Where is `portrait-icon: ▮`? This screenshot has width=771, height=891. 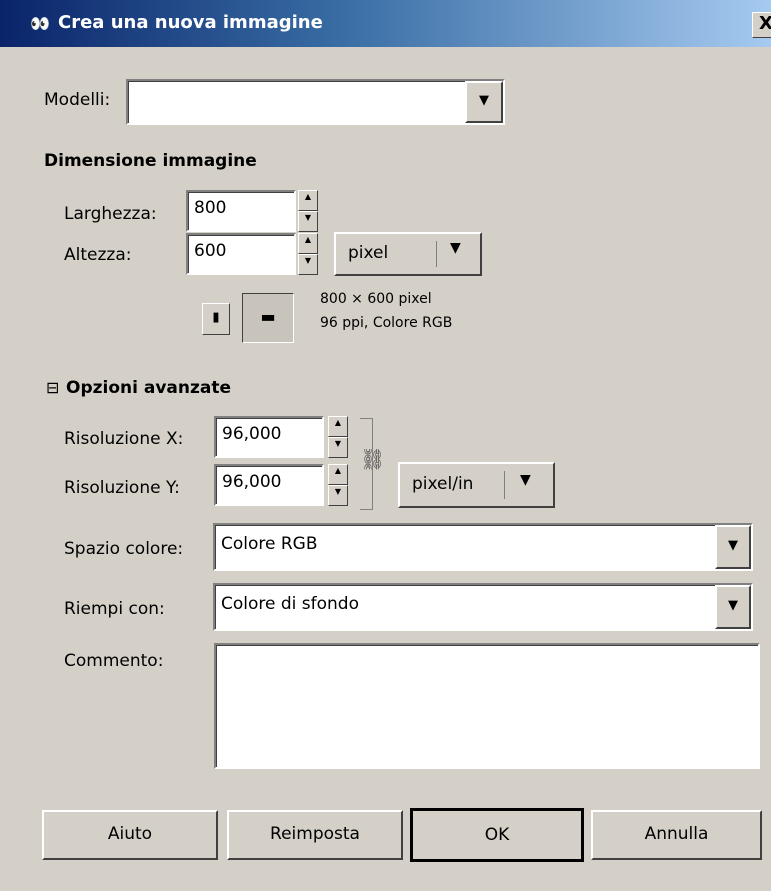 portrait-icon: ▮ is located at coordinates (216, 319).